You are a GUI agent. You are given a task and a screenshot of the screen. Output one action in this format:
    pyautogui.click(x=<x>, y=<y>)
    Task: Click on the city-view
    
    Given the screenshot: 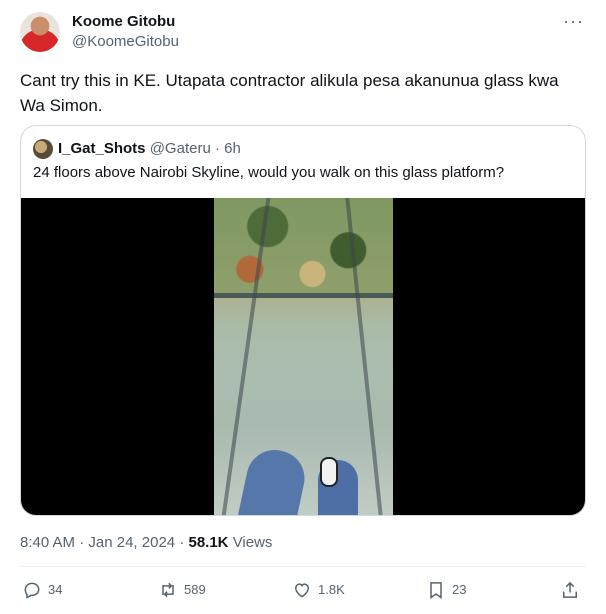 What is the action you would take?
    pyautogui.click(x=303, y=245)
    